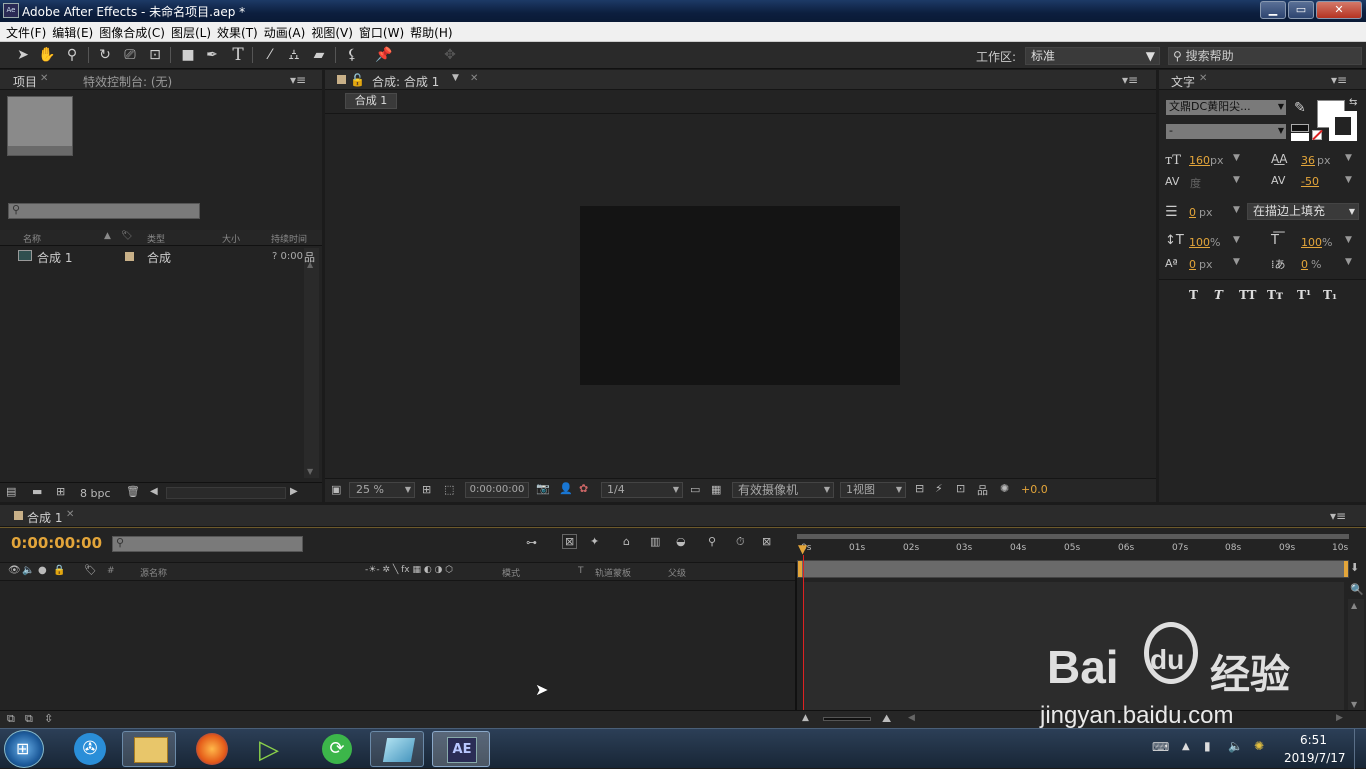 This screenshot has width=1366, height=769. I want to click on zoom-in-icon: ⛰, so click(886, 719).